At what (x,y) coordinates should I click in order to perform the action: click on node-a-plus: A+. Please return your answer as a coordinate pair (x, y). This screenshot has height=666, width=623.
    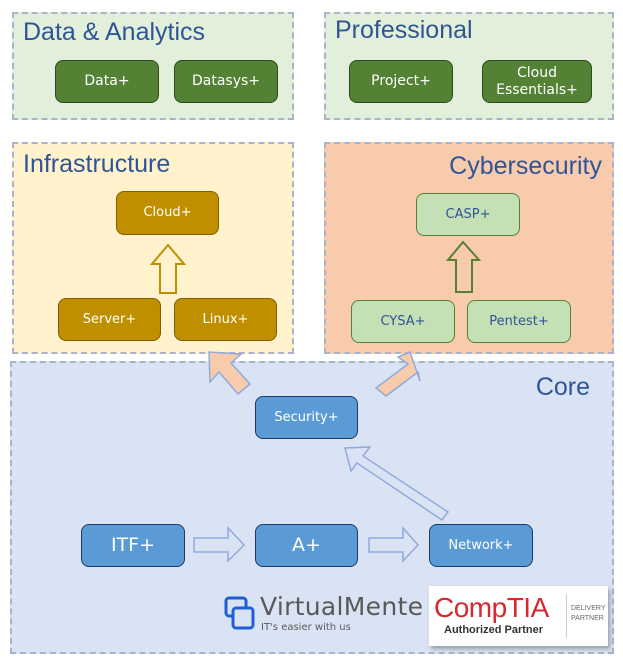
    Looking at the image, I should click on (306, 545).